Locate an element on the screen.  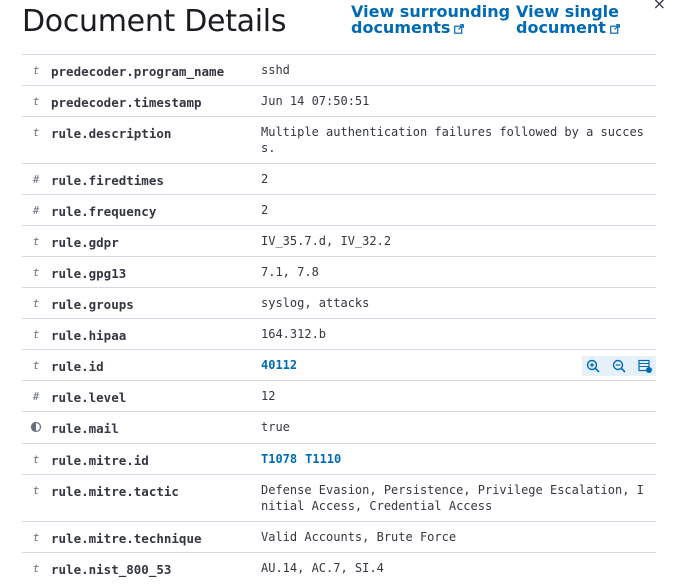
field-name: rule.nist_800_53 is located at coordinates (111, 569).